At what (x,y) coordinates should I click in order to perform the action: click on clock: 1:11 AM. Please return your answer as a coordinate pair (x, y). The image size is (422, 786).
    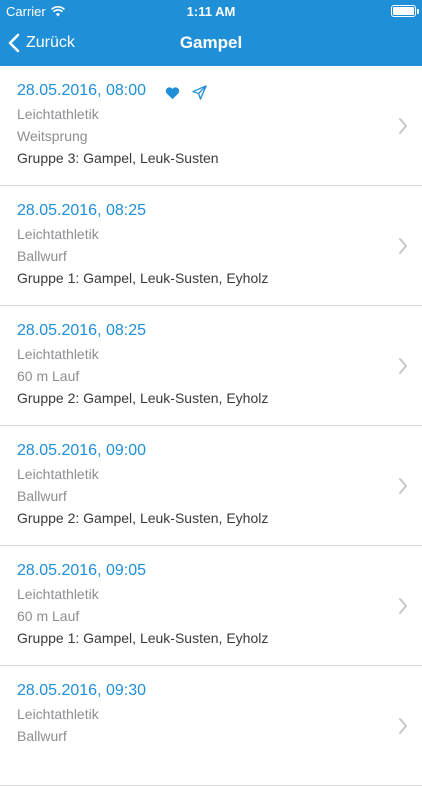
    Looking at the image, I should click on (211, 11).